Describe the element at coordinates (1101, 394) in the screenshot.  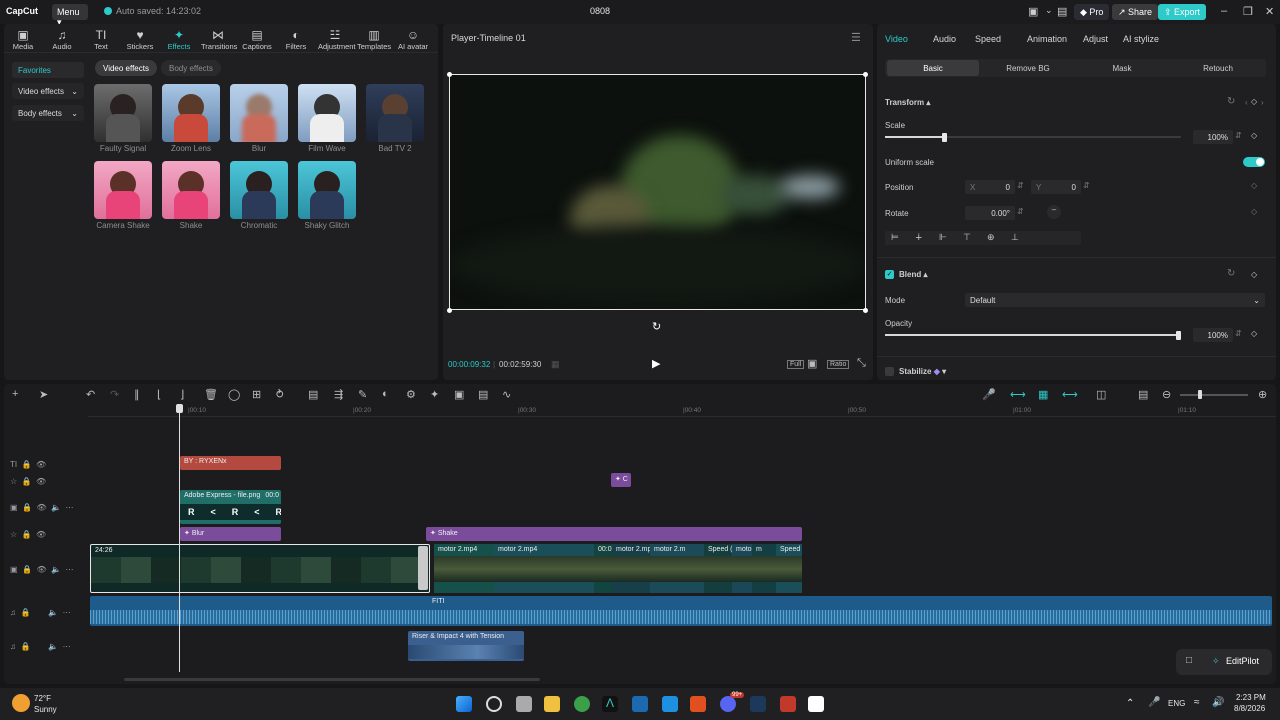
I see `preview-axis-icon: ◫` at that location.